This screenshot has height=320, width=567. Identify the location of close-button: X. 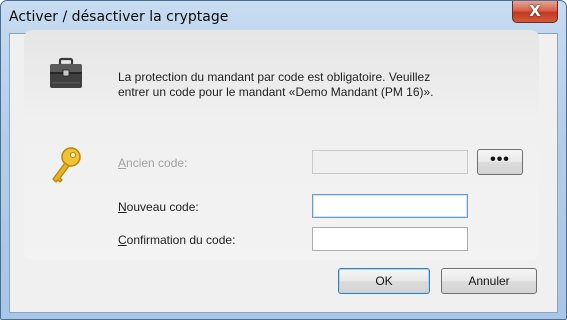
(535, 12).